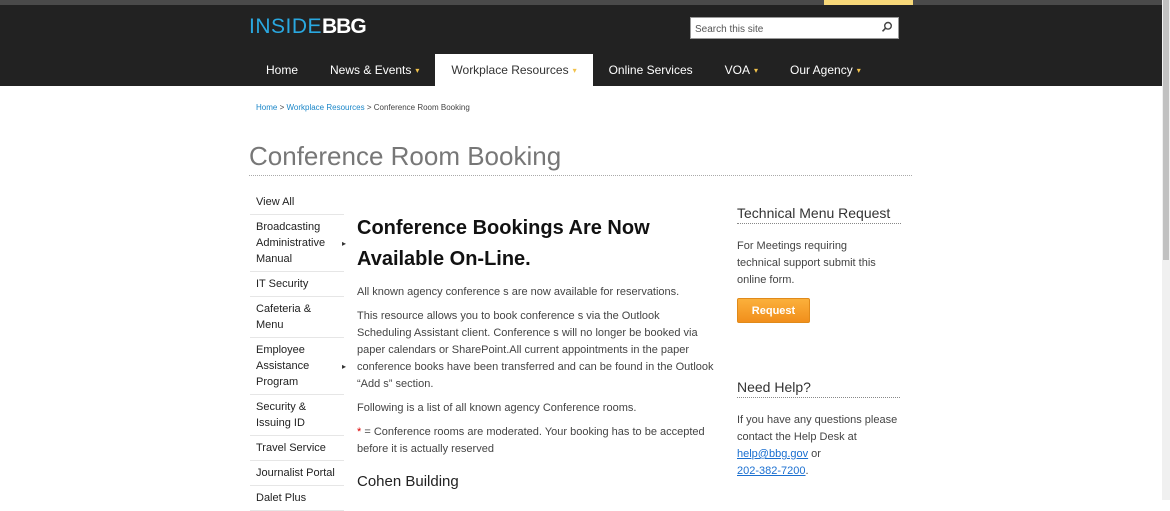 The image size is (1170, 511). What do you see at coordinates (284, 317) in the screenshot?
I see `sidebar-item-label: Cafeteria & Menu` at bounding box center [284, 317].